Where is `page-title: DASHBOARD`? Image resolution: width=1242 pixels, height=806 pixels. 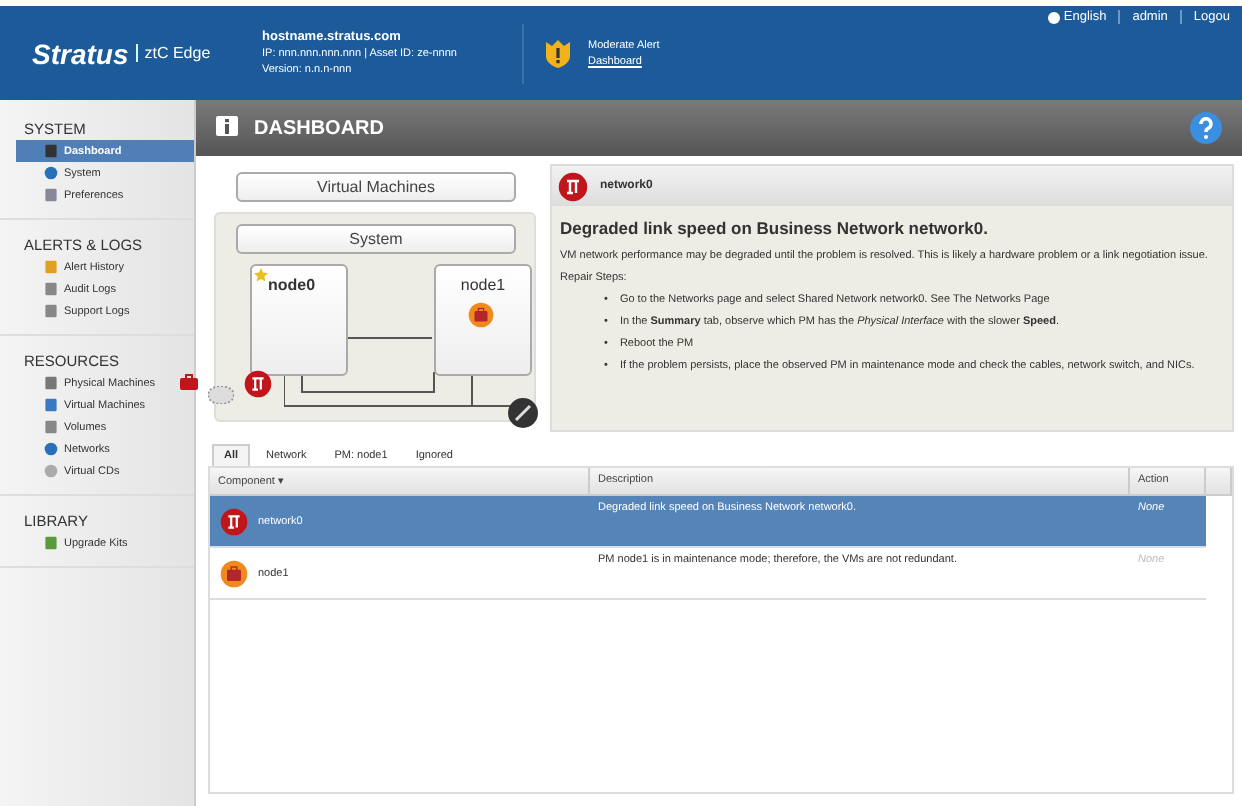
page-title: DASHBOARD is located at coordinates (320, 128).